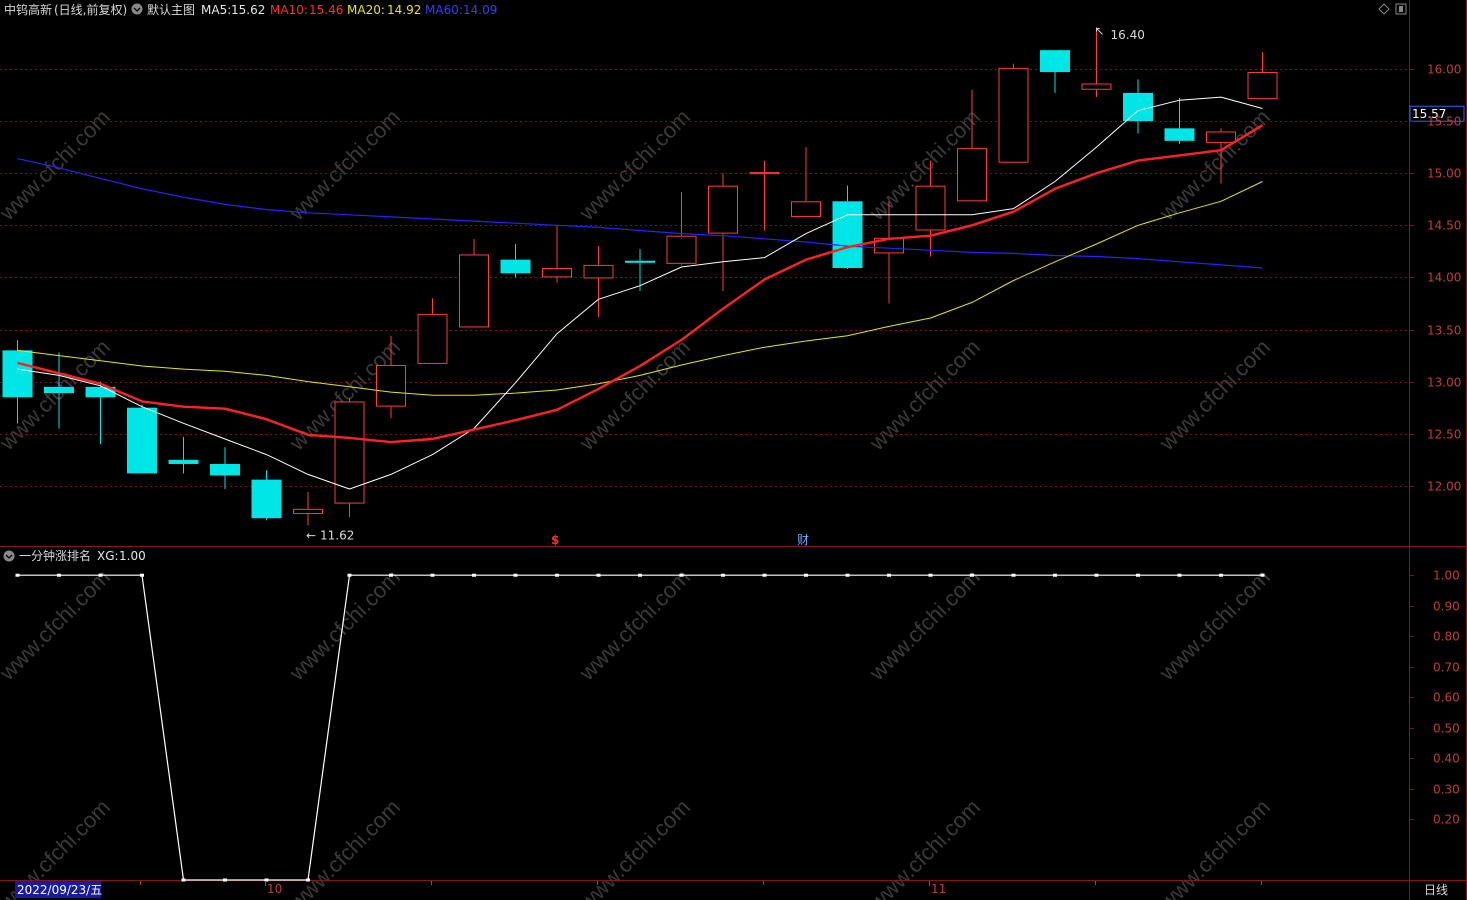 The width and height of the screenshot is (1467, 900). Describe the element at coordinates (326, 10) in the screenshot. I see `ma10-value: 15.46` at that location.